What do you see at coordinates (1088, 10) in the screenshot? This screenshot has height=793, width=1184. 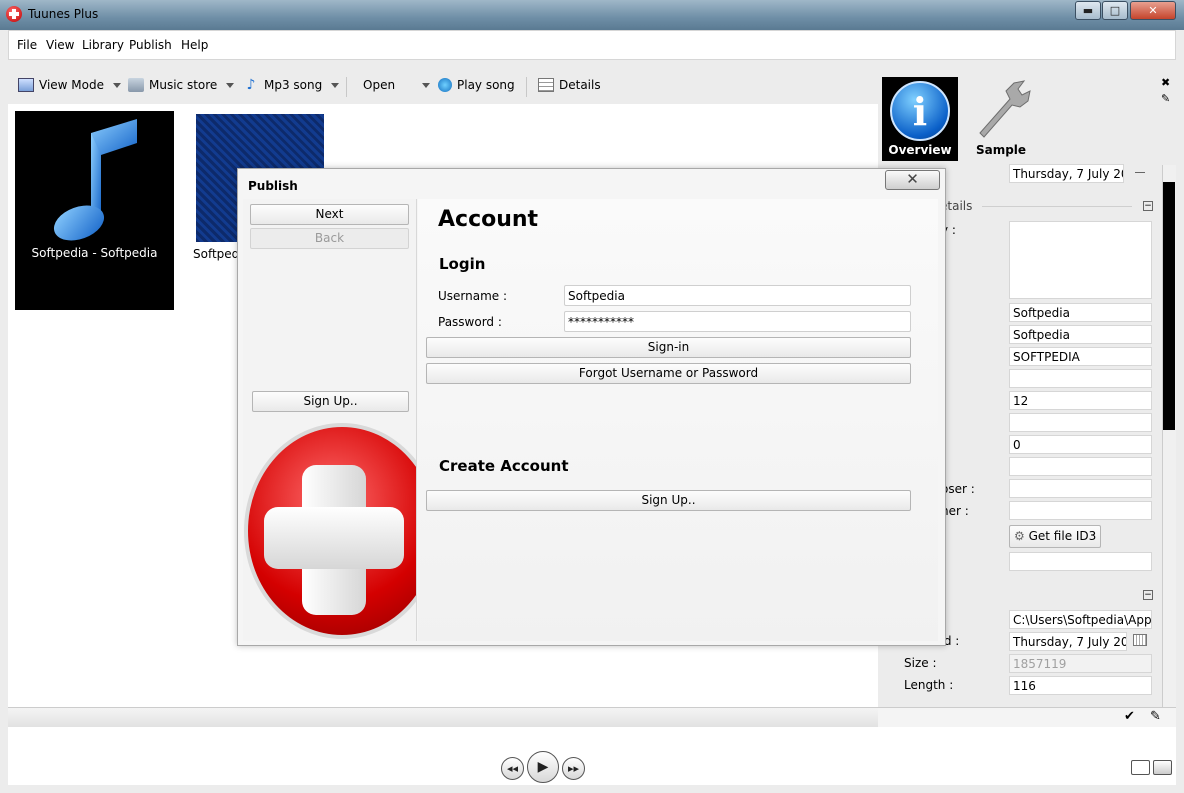 I see `minimize-button: ▬` at bounding box center [1088, 10].